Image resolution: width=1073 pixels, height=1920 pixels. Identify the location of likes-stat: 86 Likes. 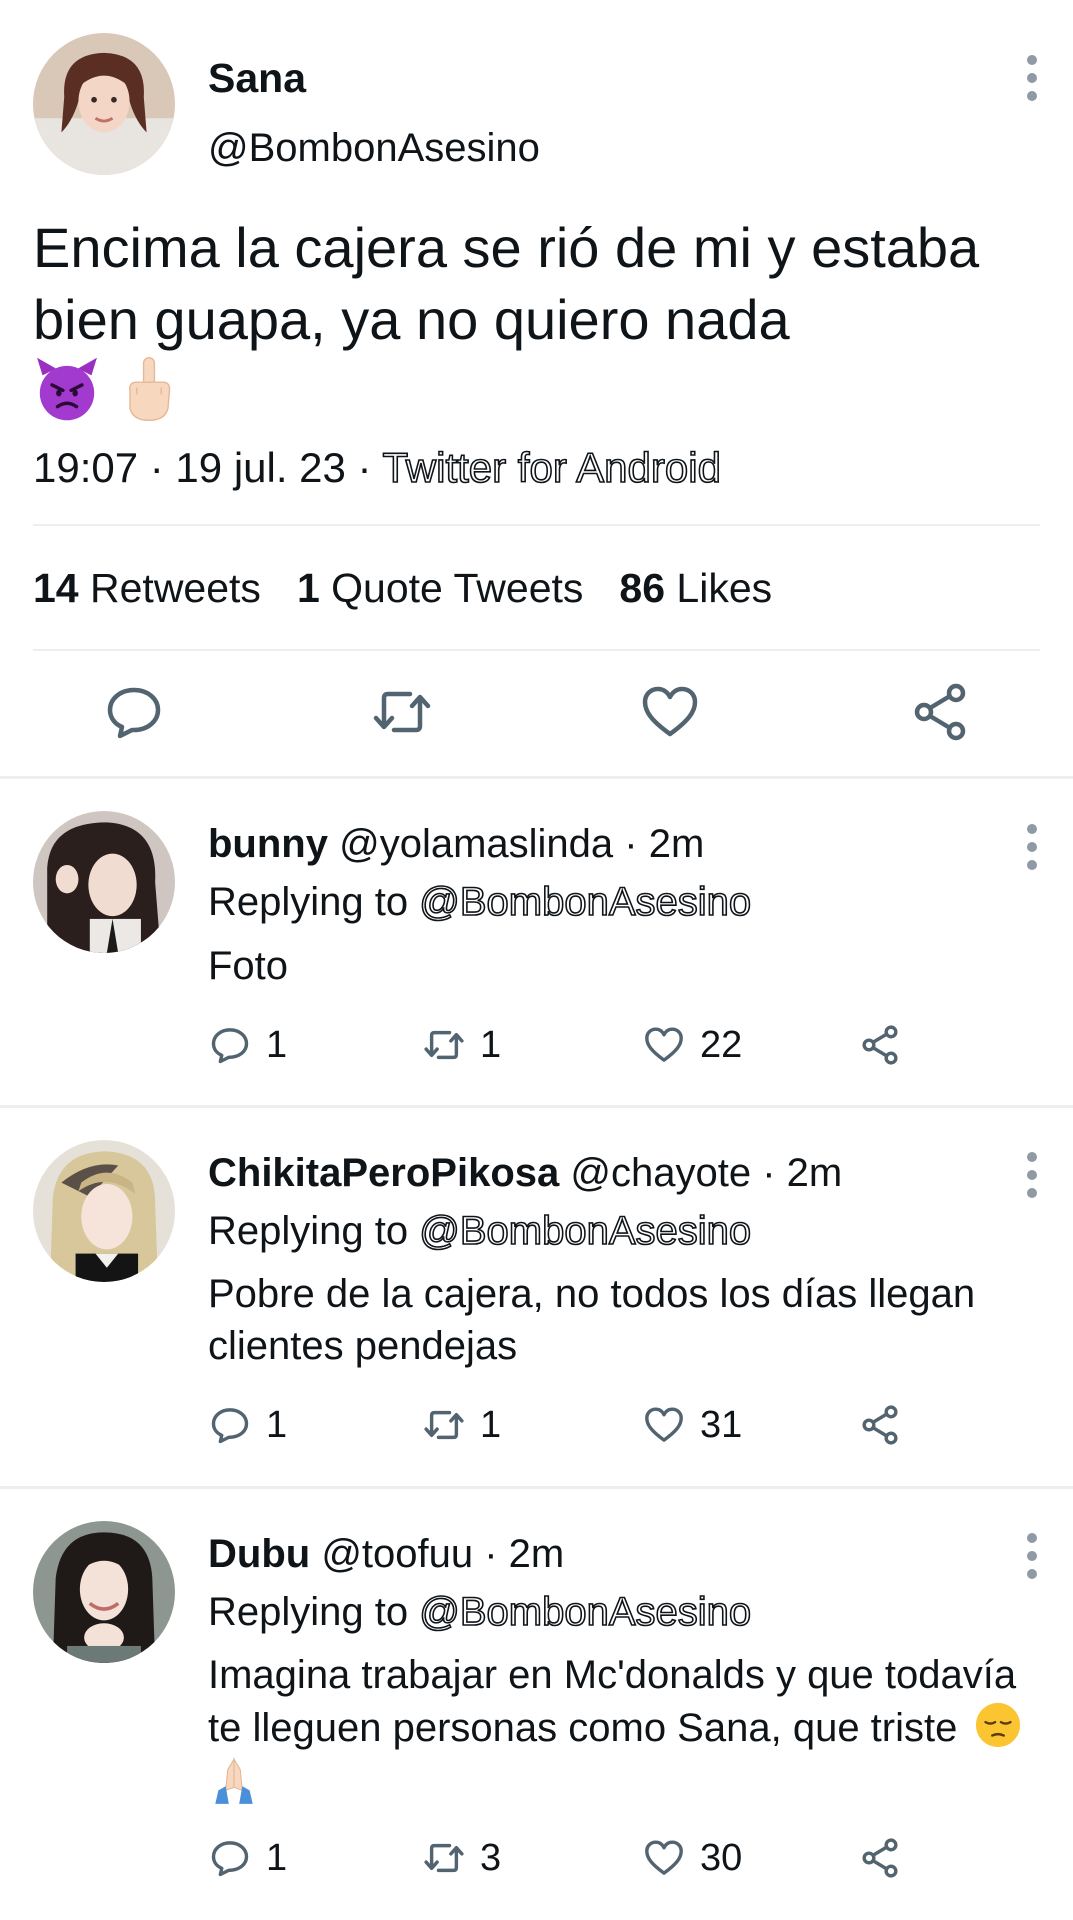
(695, 588).